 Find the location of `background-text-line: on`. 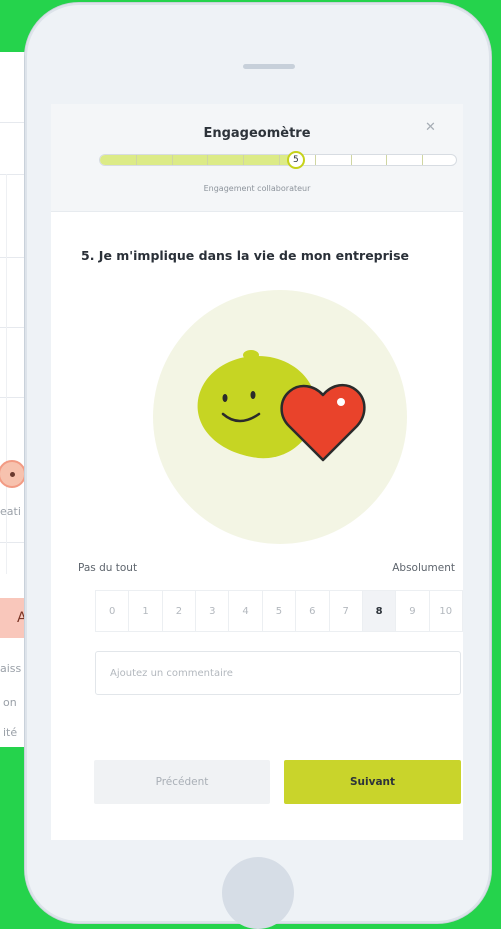

background-text-line: on is located at coordinates (10, 702).